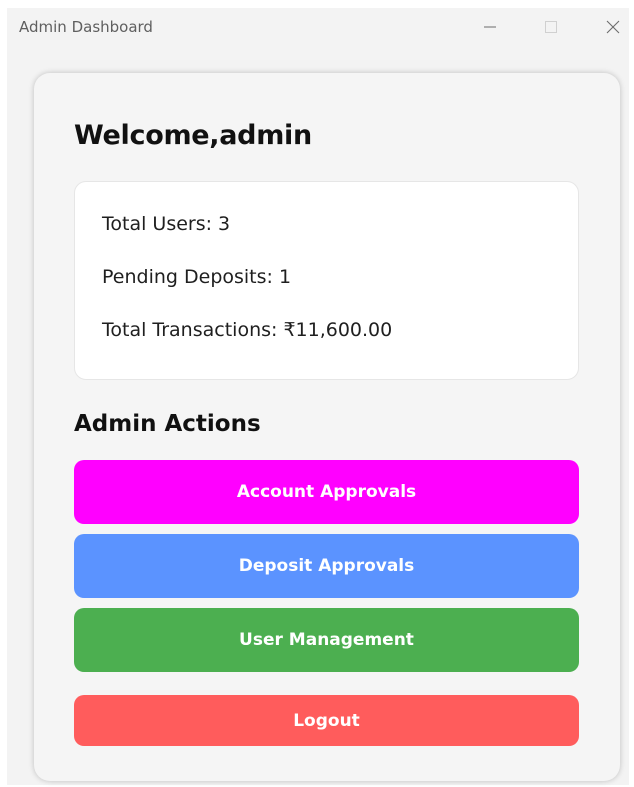  Describe the element at coordinates (318, 27) in the screenshot. I see `title-bar: Admin Dashboard` at that location.